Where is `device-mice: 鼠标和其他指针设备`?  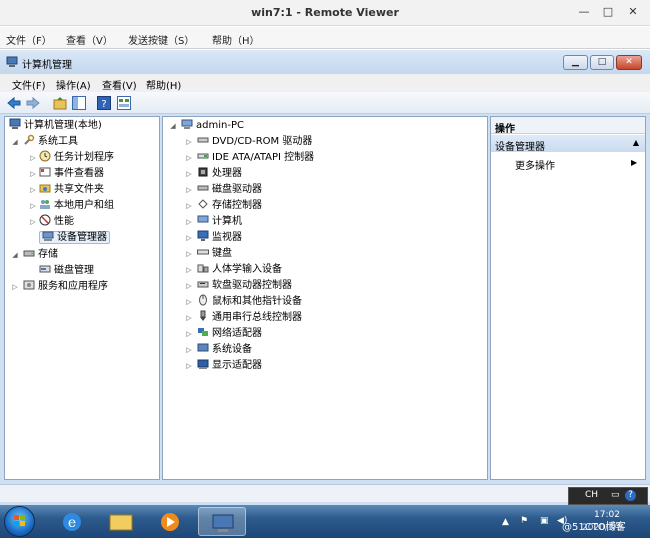
device-mice: 鼠标和其他指针设备 is located at coordinates (249, 302).